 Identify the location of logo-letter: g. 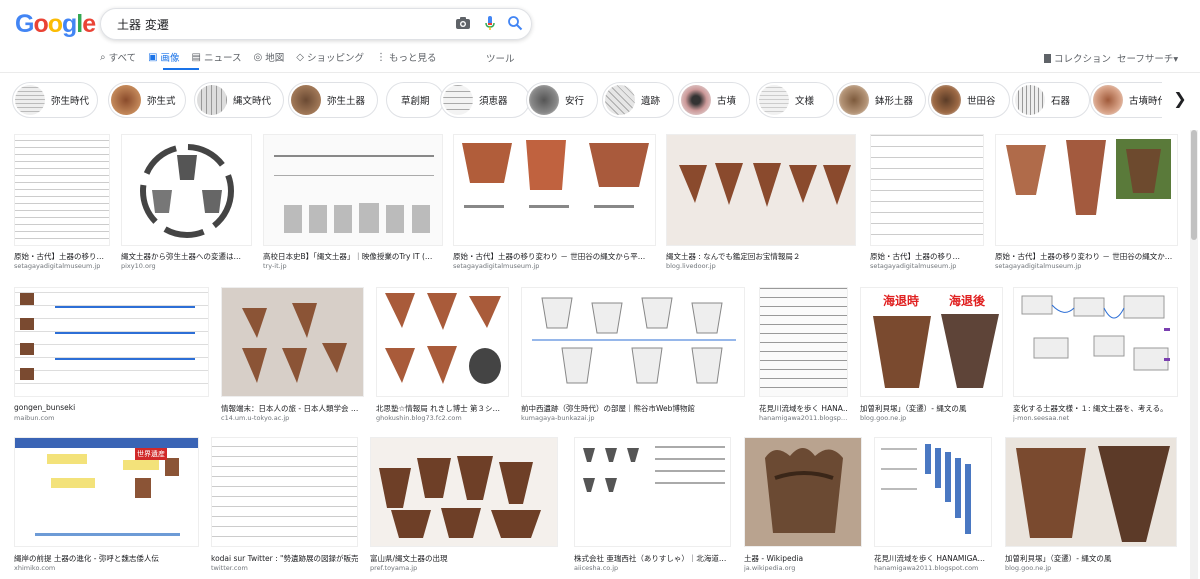
(69, 24).